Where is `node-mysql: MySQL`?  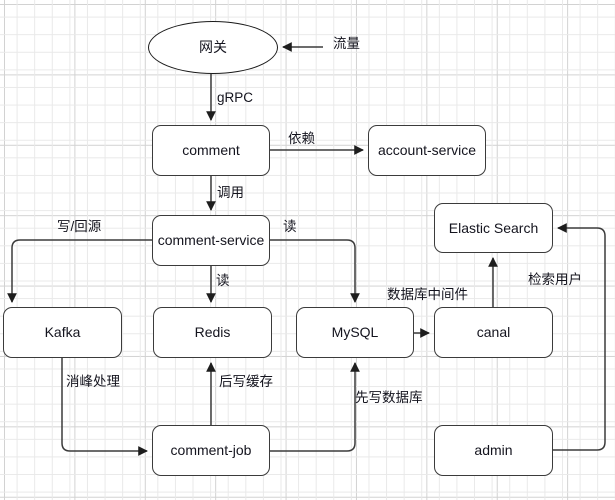 node-mysql: MySQL is located at coordinates (355, 332).